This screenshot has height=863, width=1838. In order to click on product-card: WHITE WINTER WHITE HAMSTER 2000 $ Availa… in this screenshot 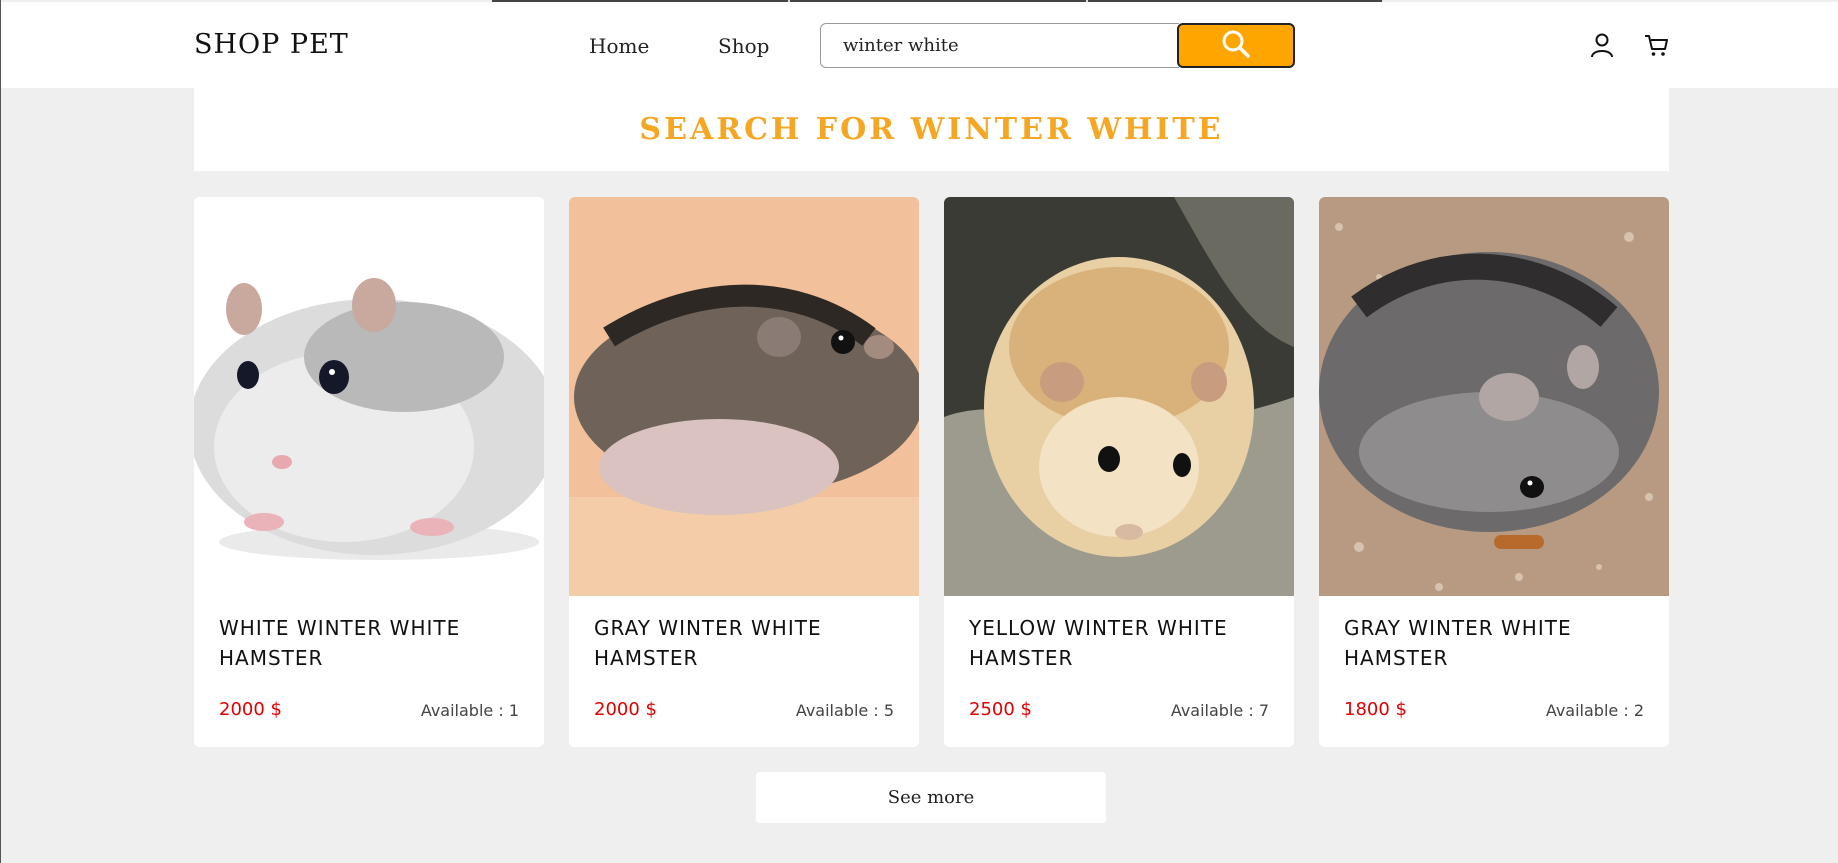, I will do `click(369, 472)`.